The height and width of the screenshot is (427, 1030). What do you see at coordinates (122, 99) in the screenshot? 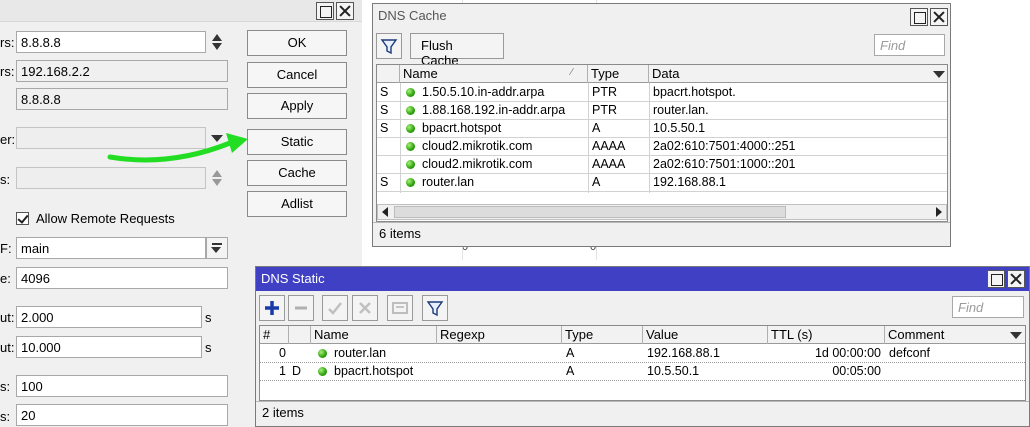
I see `dynamic-servers-field-2: 8.8.8.8` at bounding box center [122, 99].